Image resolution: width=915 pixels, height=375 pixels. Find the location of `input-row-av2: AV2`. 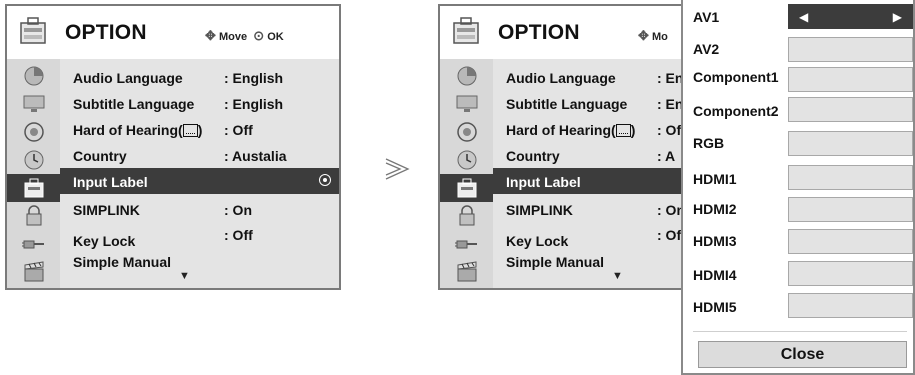

input-row-av2: AV2 is located at coordinates (798, 48).